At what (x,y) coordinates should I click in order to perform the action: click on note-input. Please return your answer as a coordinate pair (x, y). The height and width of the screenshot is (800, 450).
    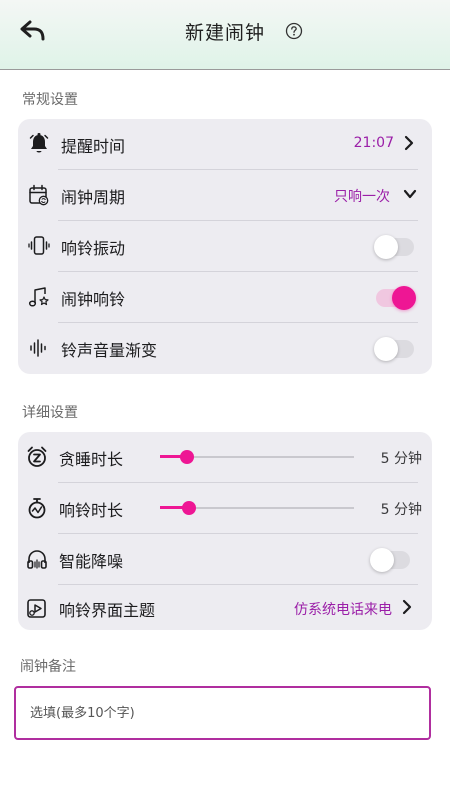
    Looking at the image, I should click on (222, 713).